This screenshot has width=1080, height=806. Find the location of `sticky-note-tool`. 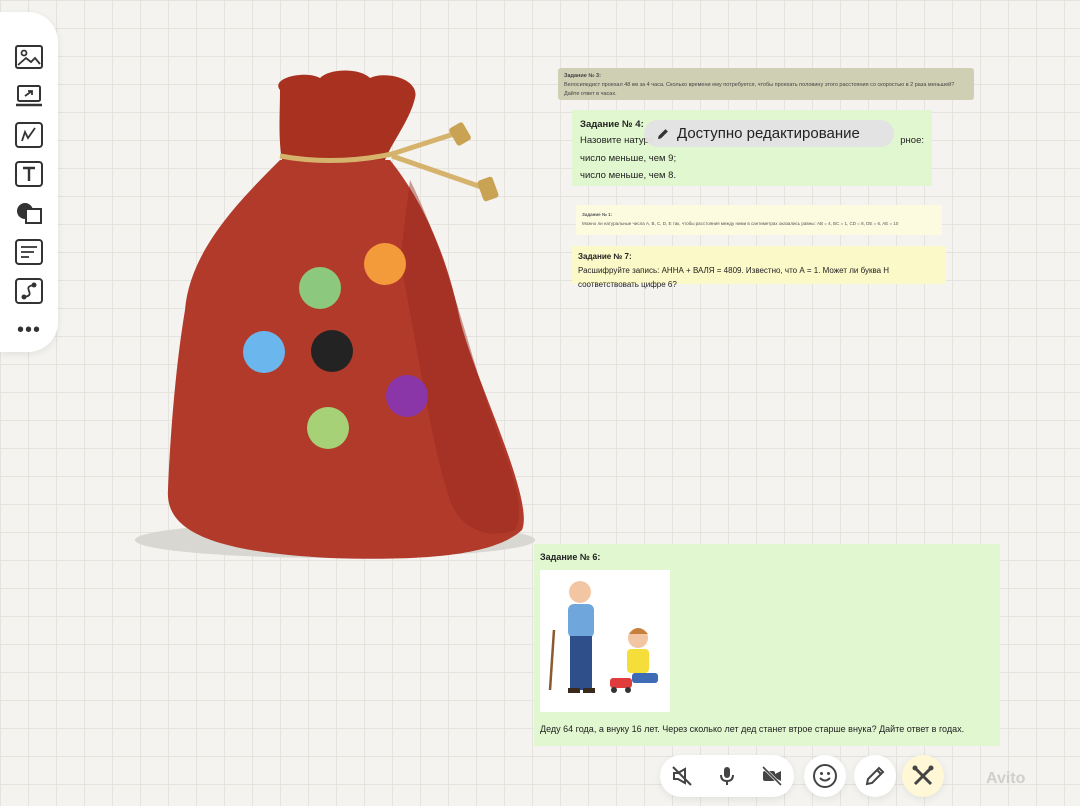

sticky-note-tool is located at coordinates (29, 252).